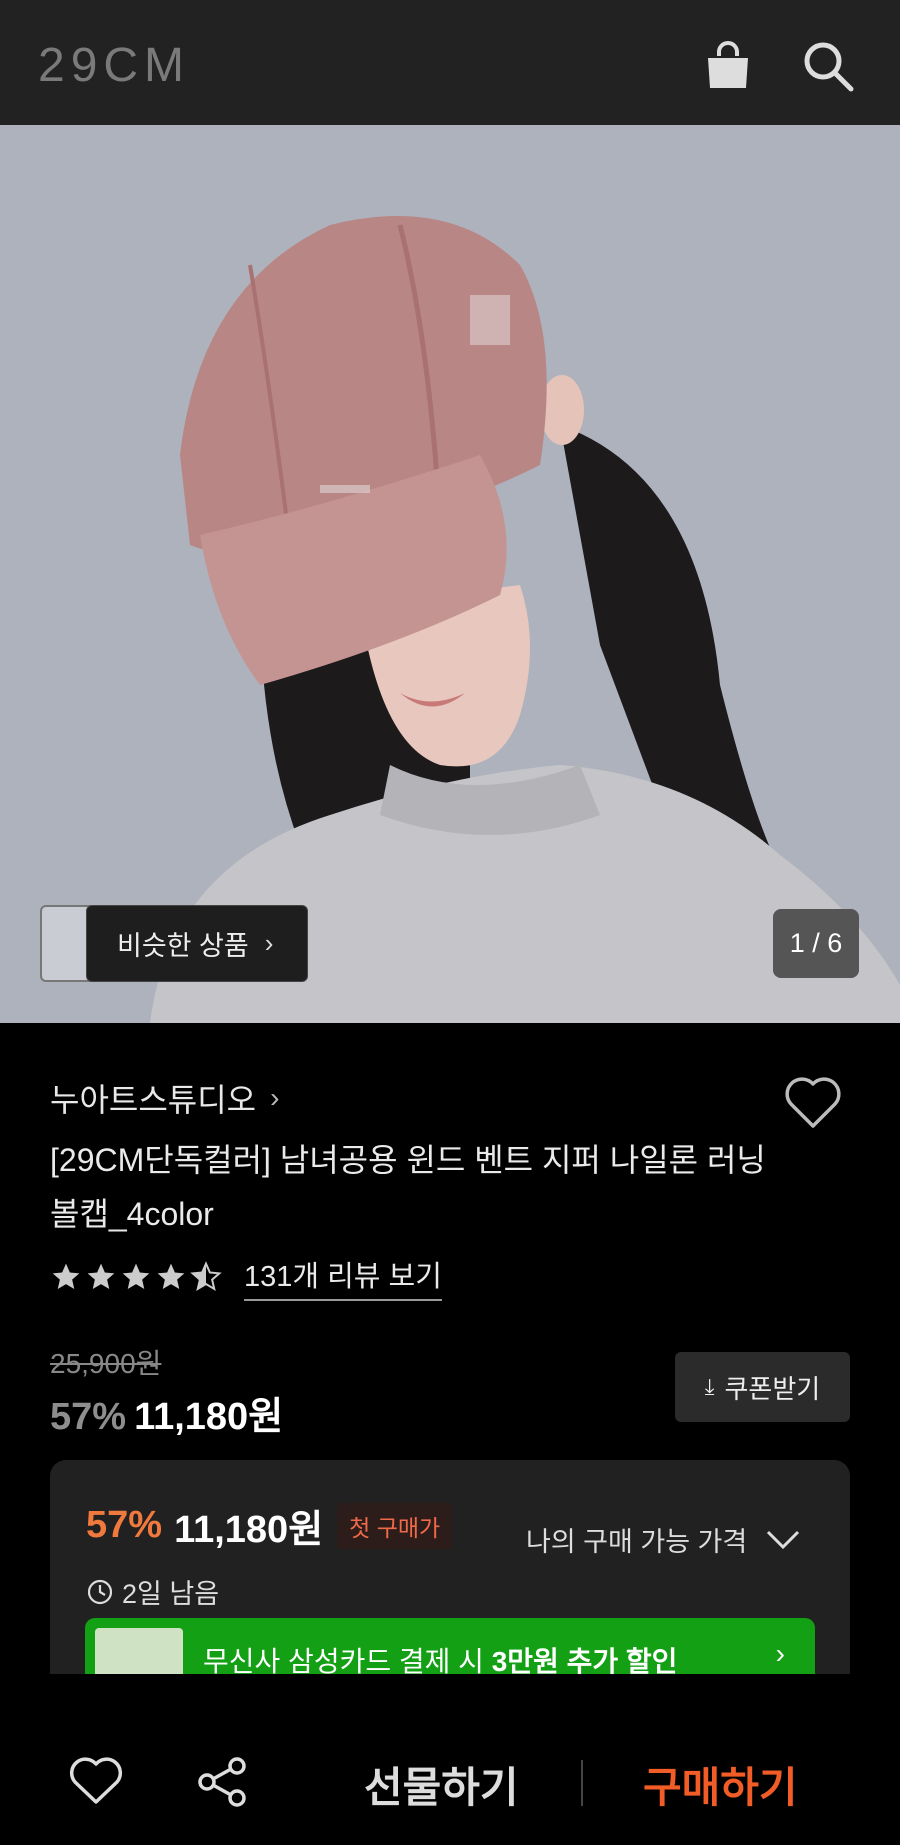  What do you see at coordinates (450, 62) in the screenshot?
I see `top-header: 29CM` at bounding box center [450, 62].